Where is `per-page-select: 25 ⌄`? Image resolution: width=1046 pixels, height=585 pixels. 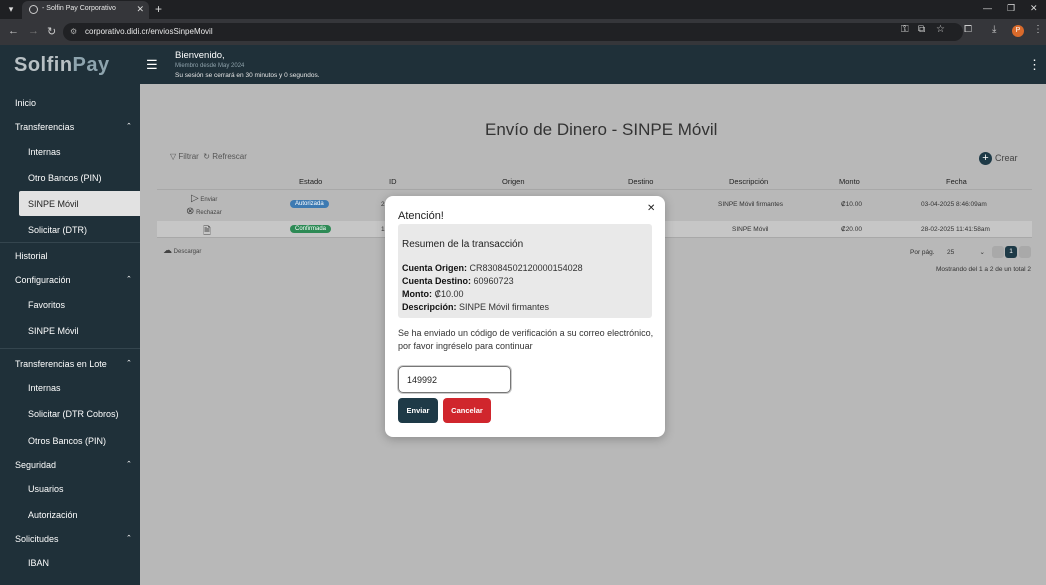 per-page-select: 25 ⌄ is located at coordinates (966, 252).